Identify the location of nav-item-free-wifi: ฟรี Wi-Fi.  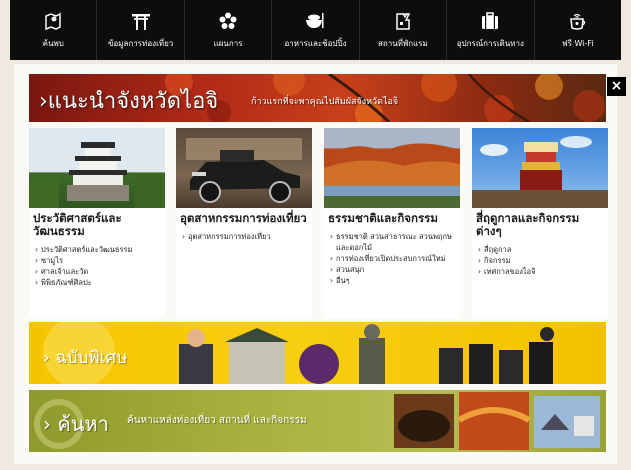
(578, 30).